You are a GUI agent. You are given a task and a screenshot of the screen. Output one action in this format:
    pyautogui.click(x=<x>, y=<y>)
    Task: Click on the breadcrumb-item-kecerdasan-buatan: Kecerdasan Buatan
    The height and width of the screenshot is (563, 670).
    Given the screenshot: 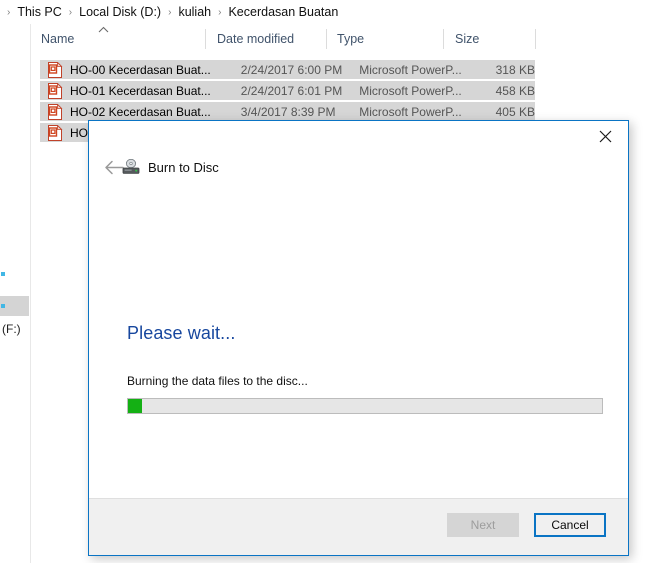 What is the action you would take?
    pyautogui.click(x=283, y=12)
    